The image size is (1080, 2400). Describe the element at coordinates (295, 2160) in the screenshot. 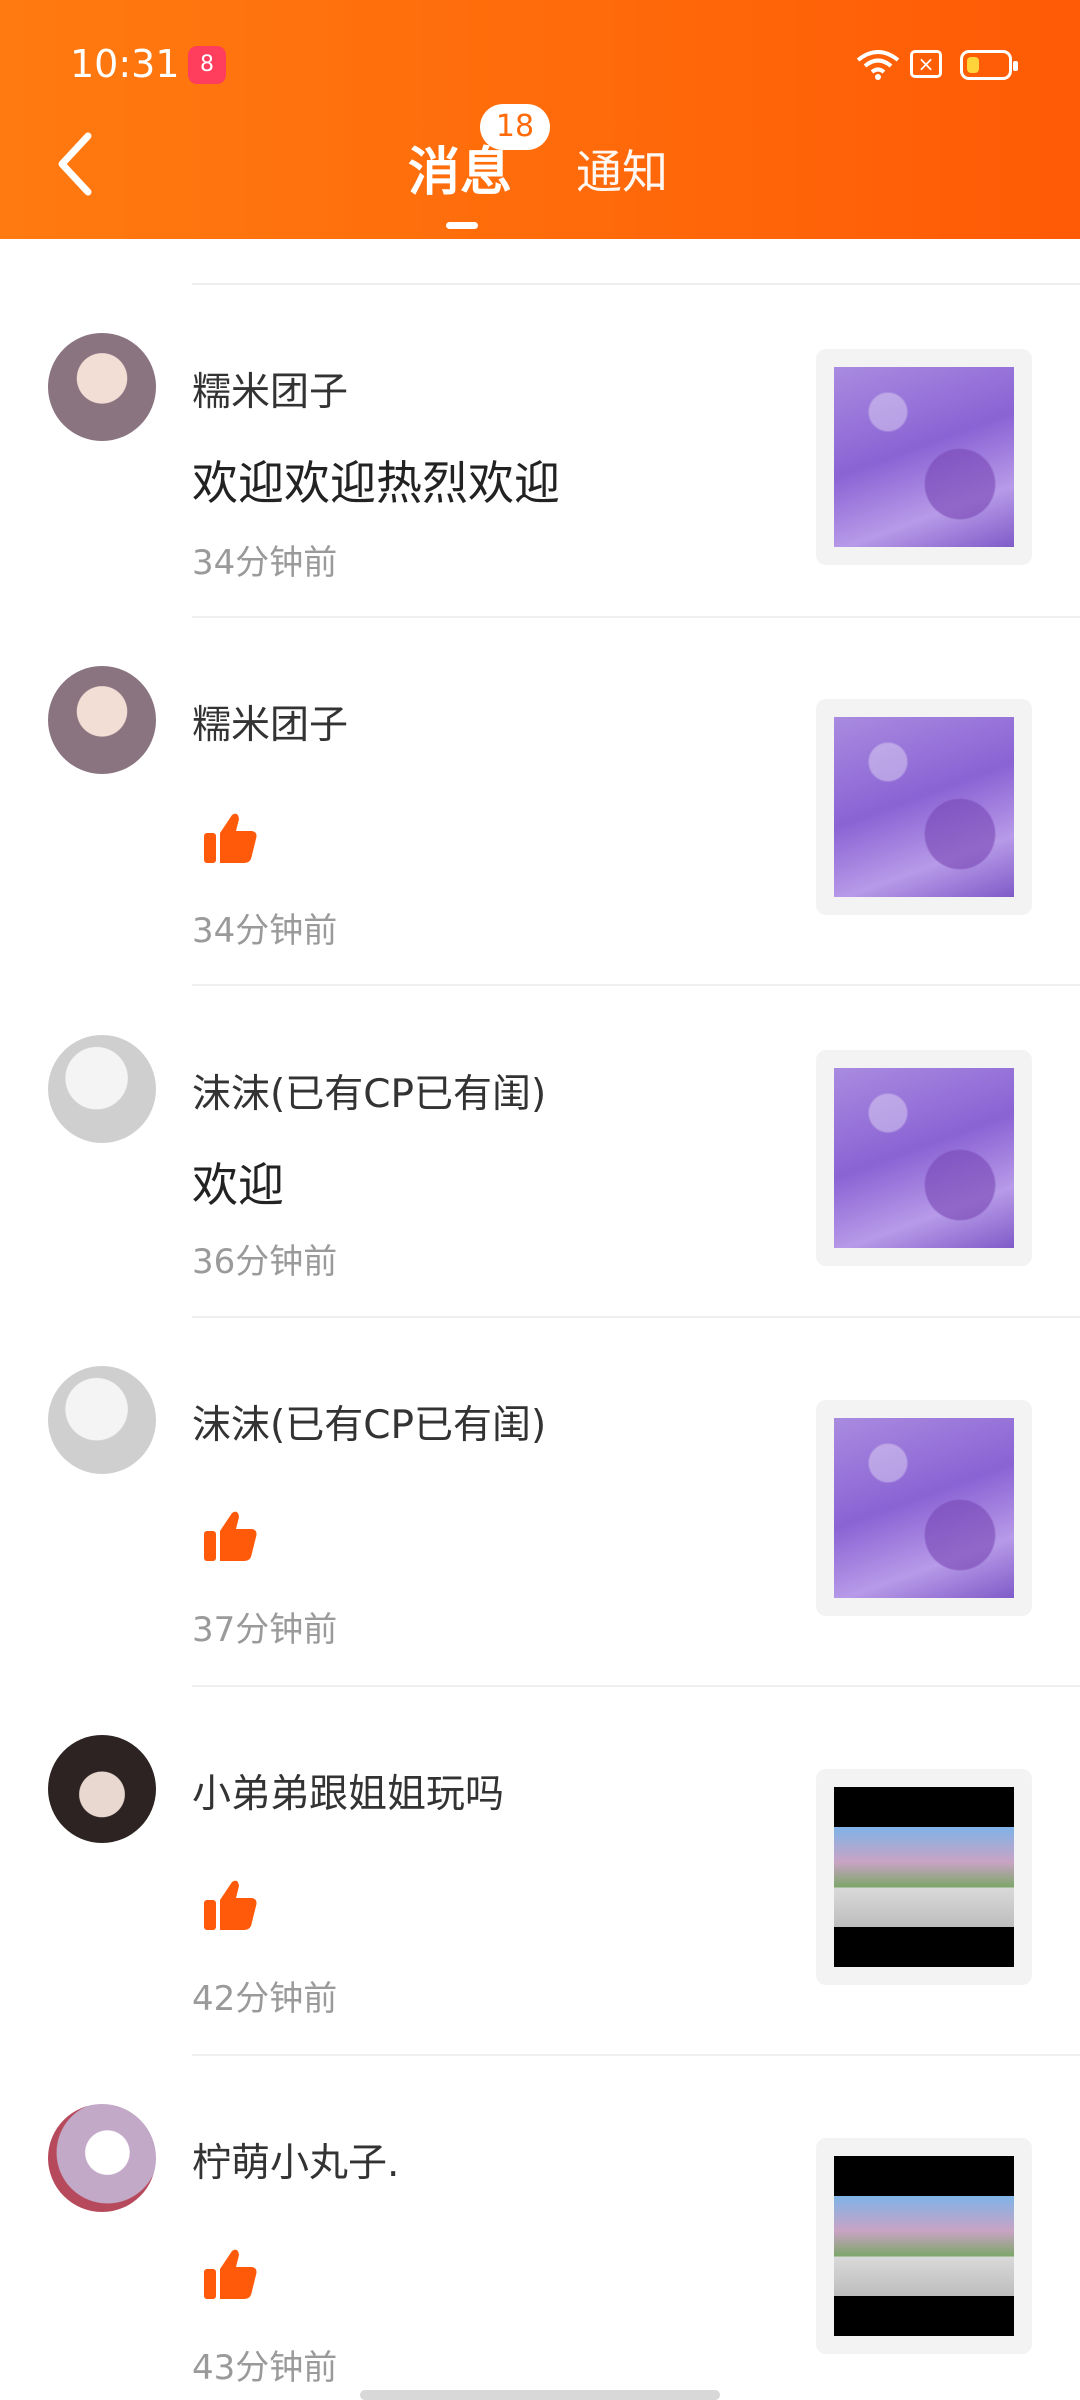

I see `user-name: 柠萌小丸子.` at that location.